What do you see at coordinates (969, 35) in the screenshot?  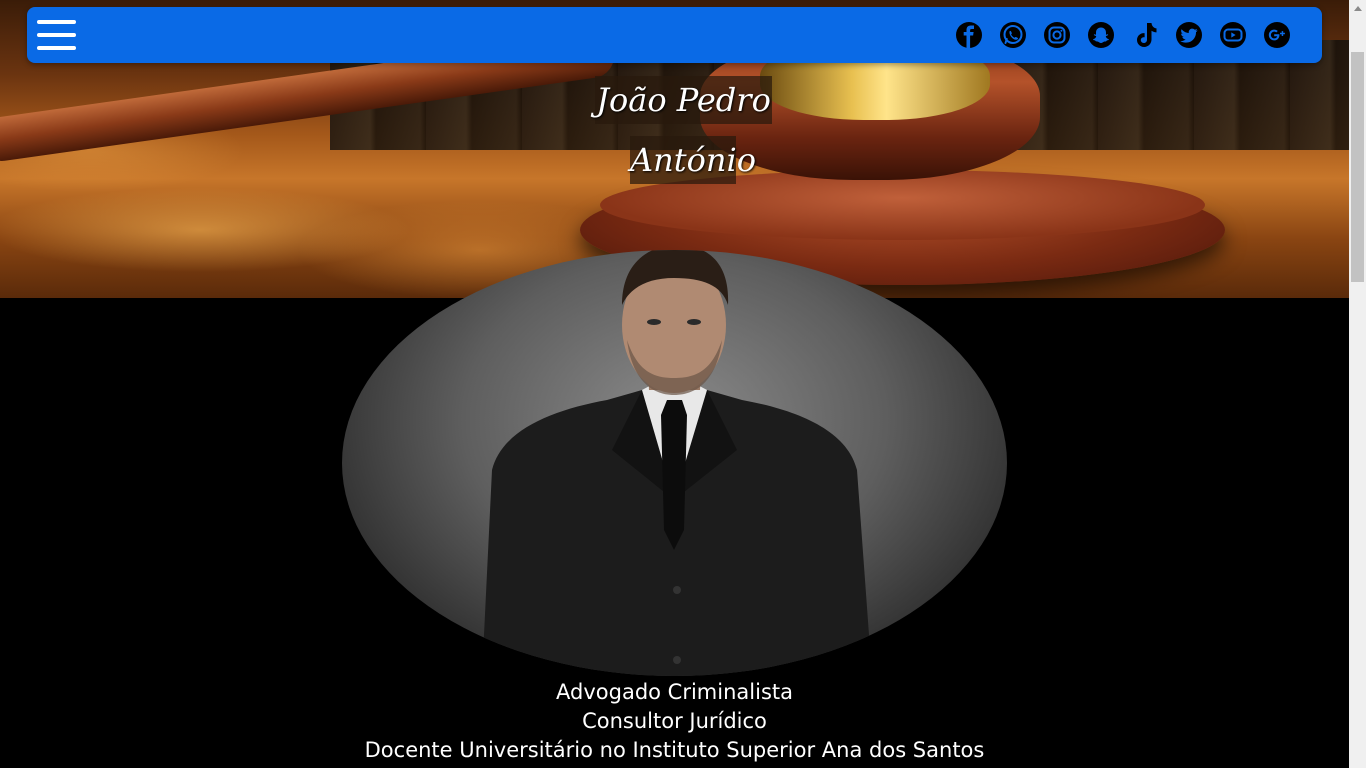 I see `facebook-icon` at bounding box center [969, 35].